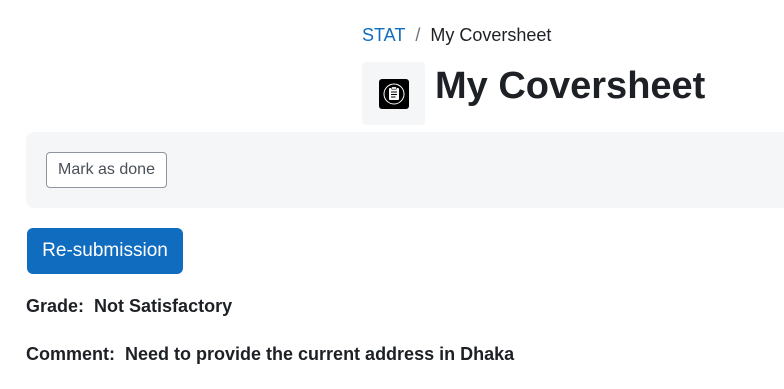  I want to click on document-icon, so click(393, 93).